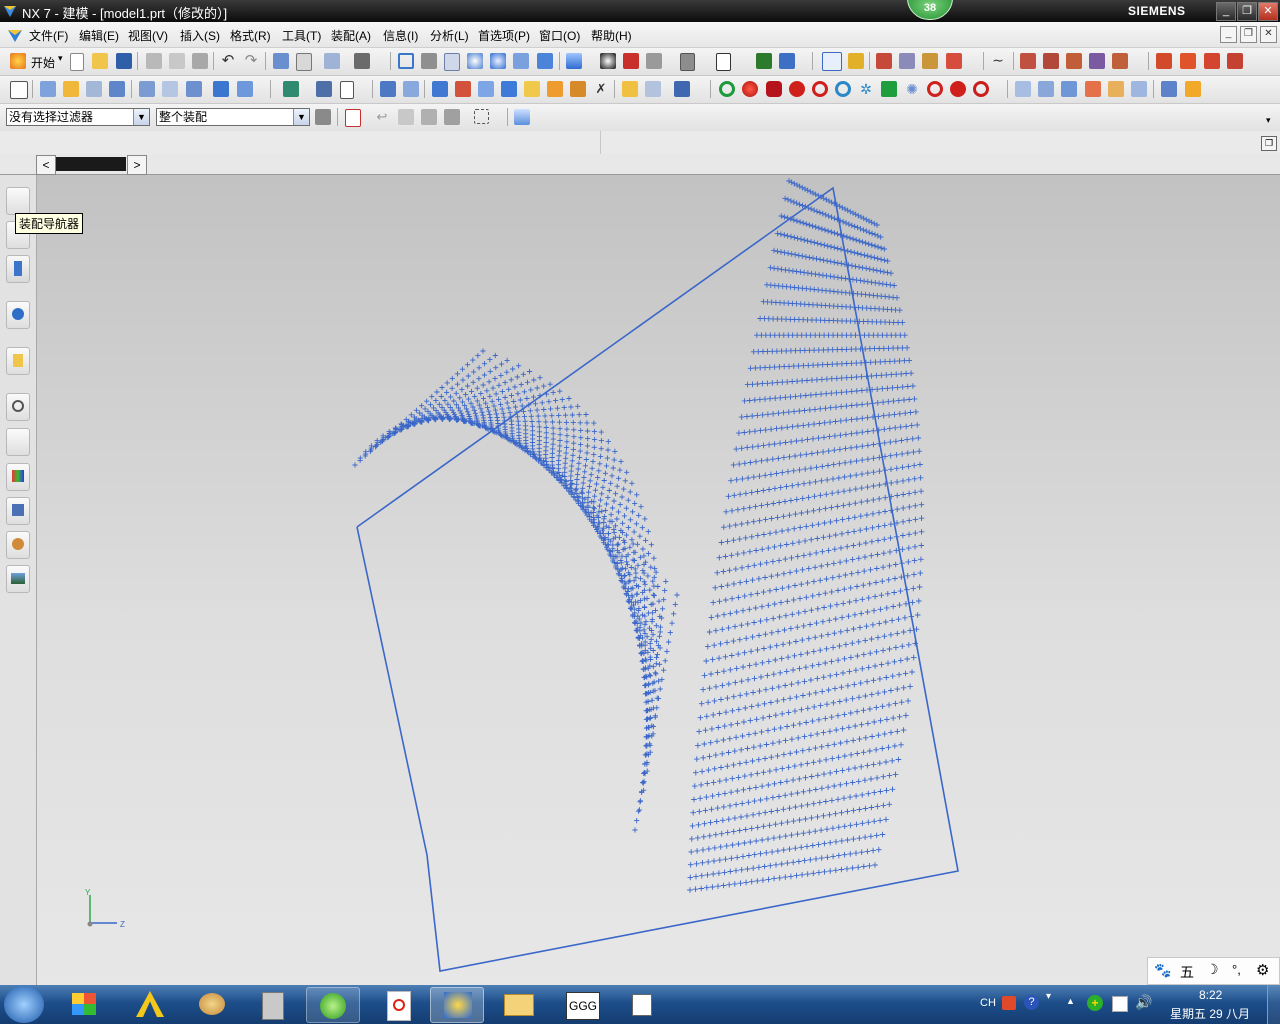 The image size is (1280, 1024). Describe the element at coordinates (1268, 34) in the screenshot. I see `doc-close-button: ✕` at that location.